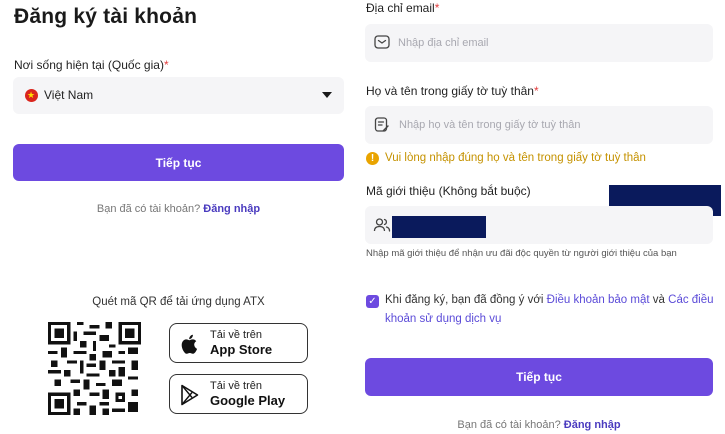 This screenshot has height=434, width=725. I want to click on fullname-input: Nhập họ và tên trong giấy tờ tuỳ thân, so click(539, 125).